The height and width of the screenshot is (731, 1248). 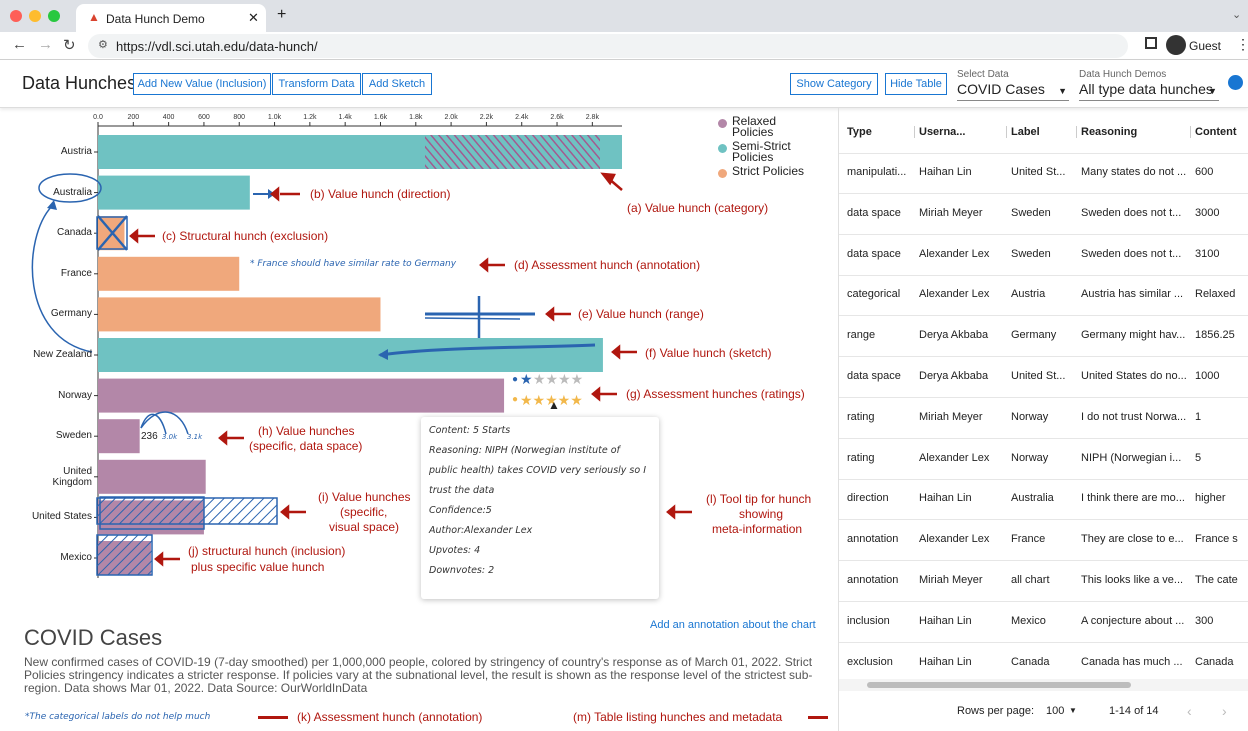 What do you see at coordinates (1235, 82) in the screenshot?
I see `account-icon` at bounding box center [1235, 82].